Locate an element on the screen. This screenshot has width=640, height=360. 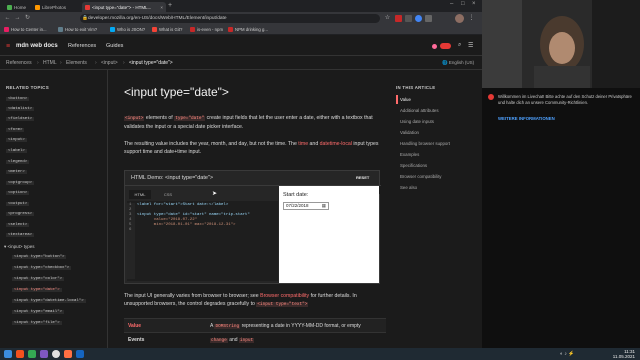
sidebar-sub-item: <input type="checkbox"> is located at coordinates (42, 268).